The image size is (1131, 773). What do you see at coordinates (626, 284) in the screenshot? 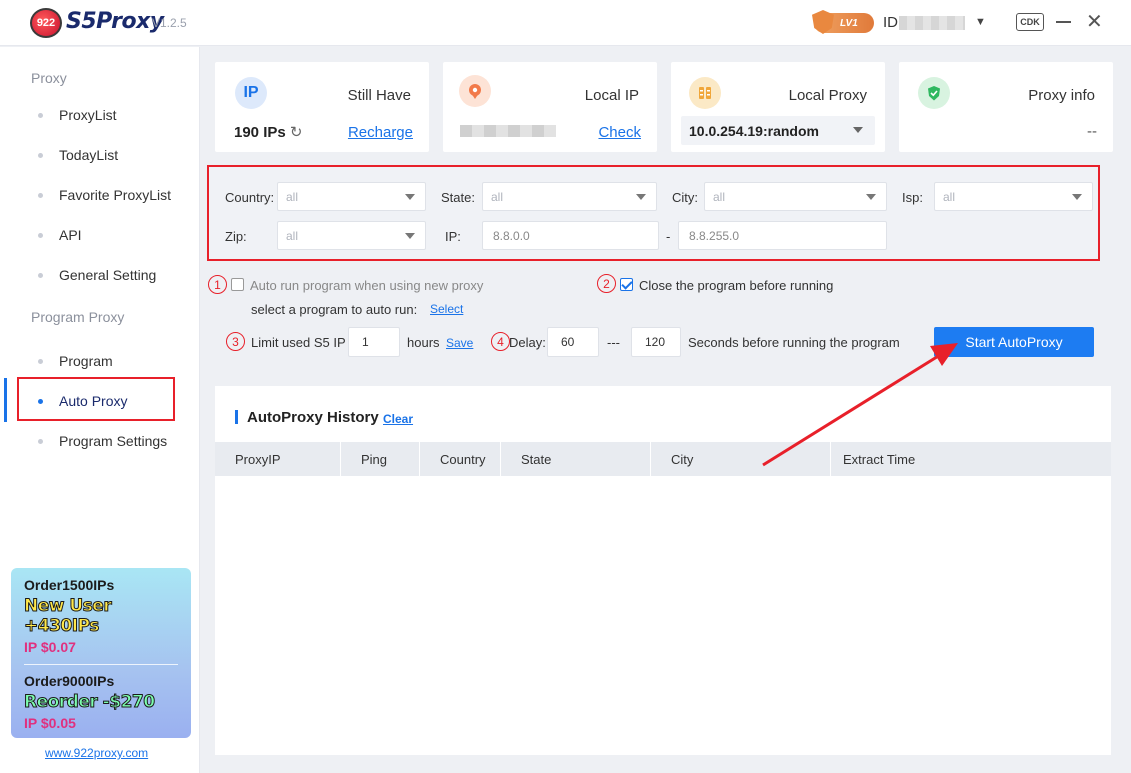
I see `close-before-checkbox` at bounding box center [626, 284].